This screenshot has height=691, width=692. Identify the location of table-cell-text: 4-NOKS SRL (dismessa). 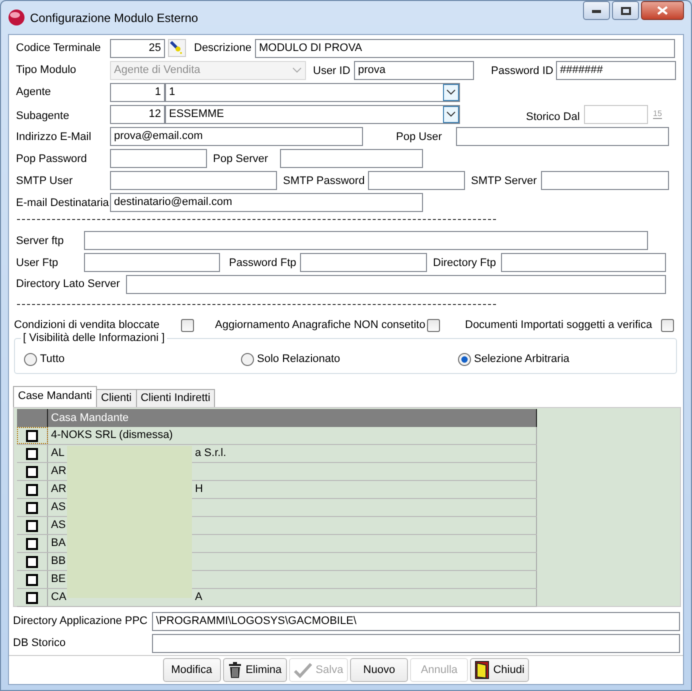
(112, 435).